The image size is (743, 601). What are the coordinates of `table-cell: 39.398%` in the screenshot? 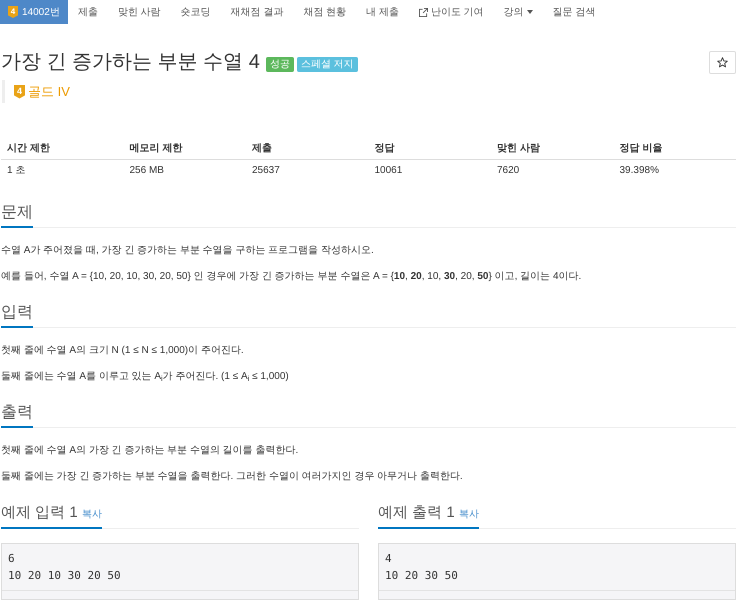 It's located at (675, 170).